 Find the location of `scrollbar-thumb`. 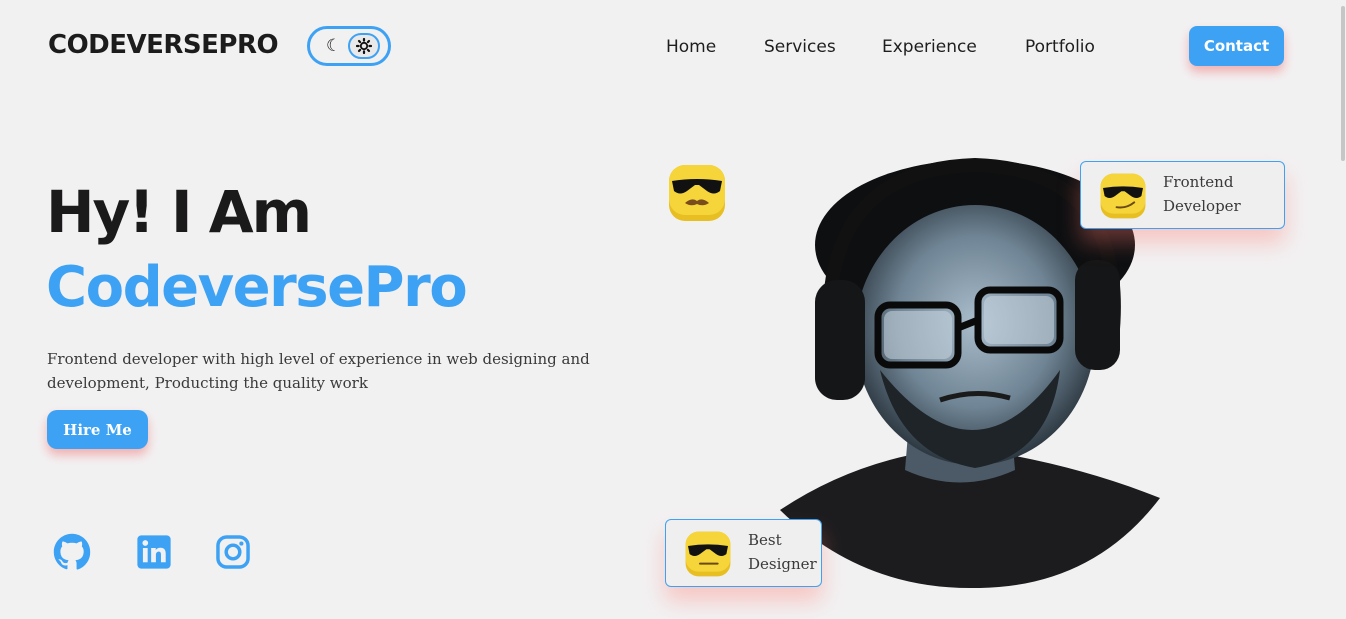

scrollbar-thumb is located at coordinates (1343, 83).